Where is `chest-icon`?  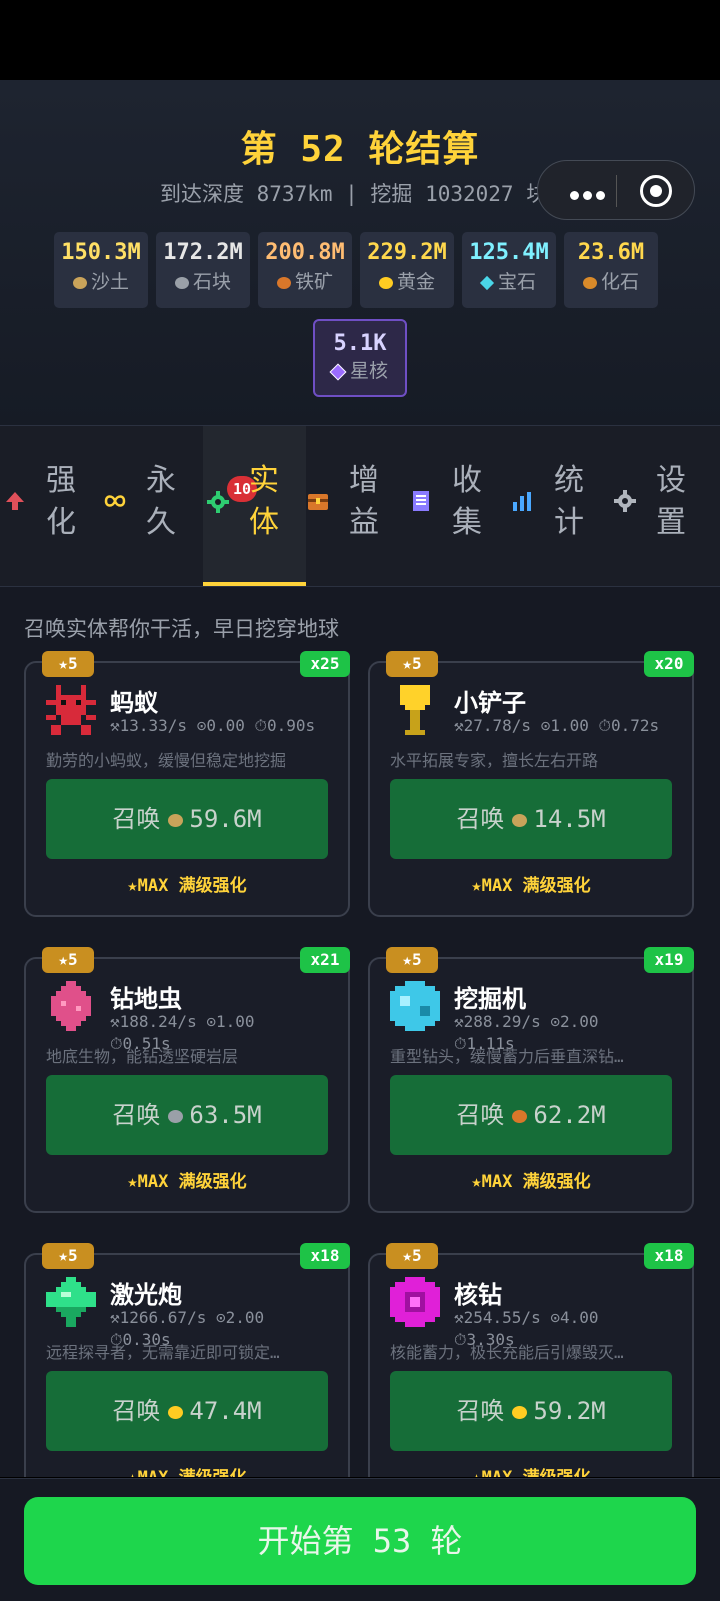
chest-icon is located at coordinates (318, 502).